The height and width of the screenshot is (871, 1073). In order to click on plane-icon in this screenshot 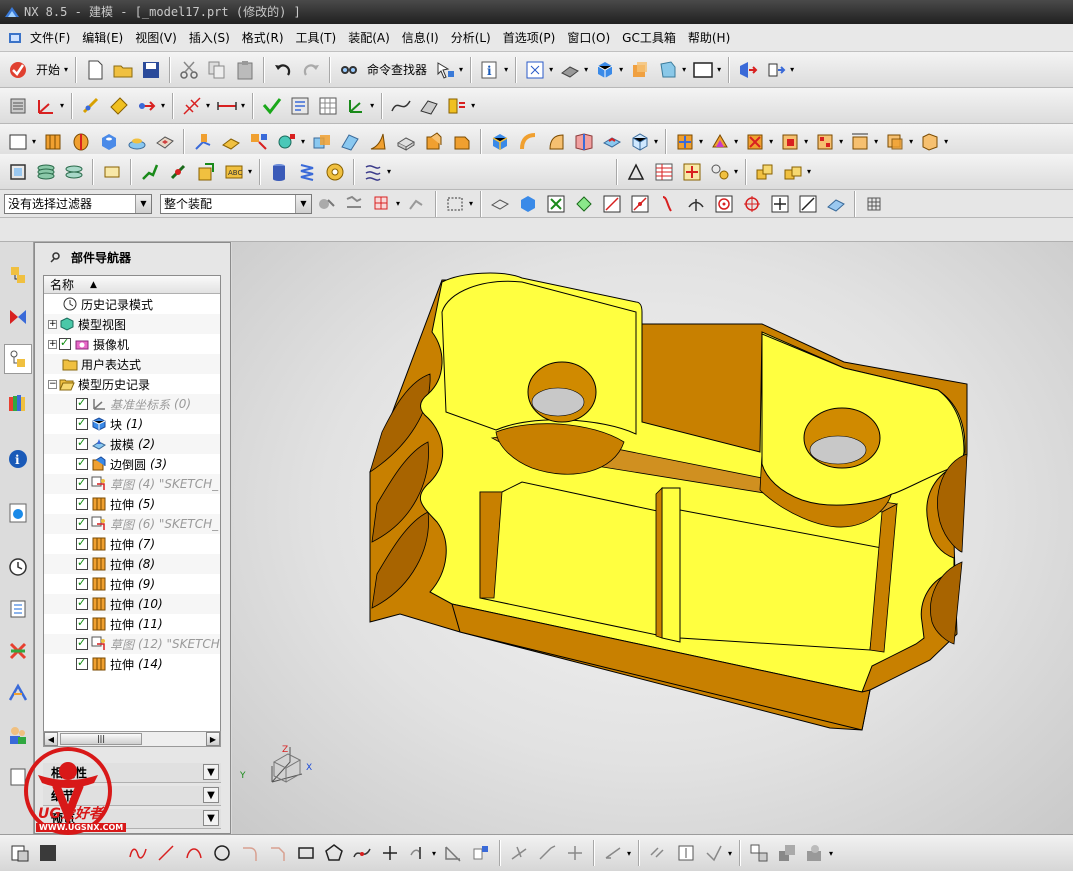, I will do `click(192, 106)`.